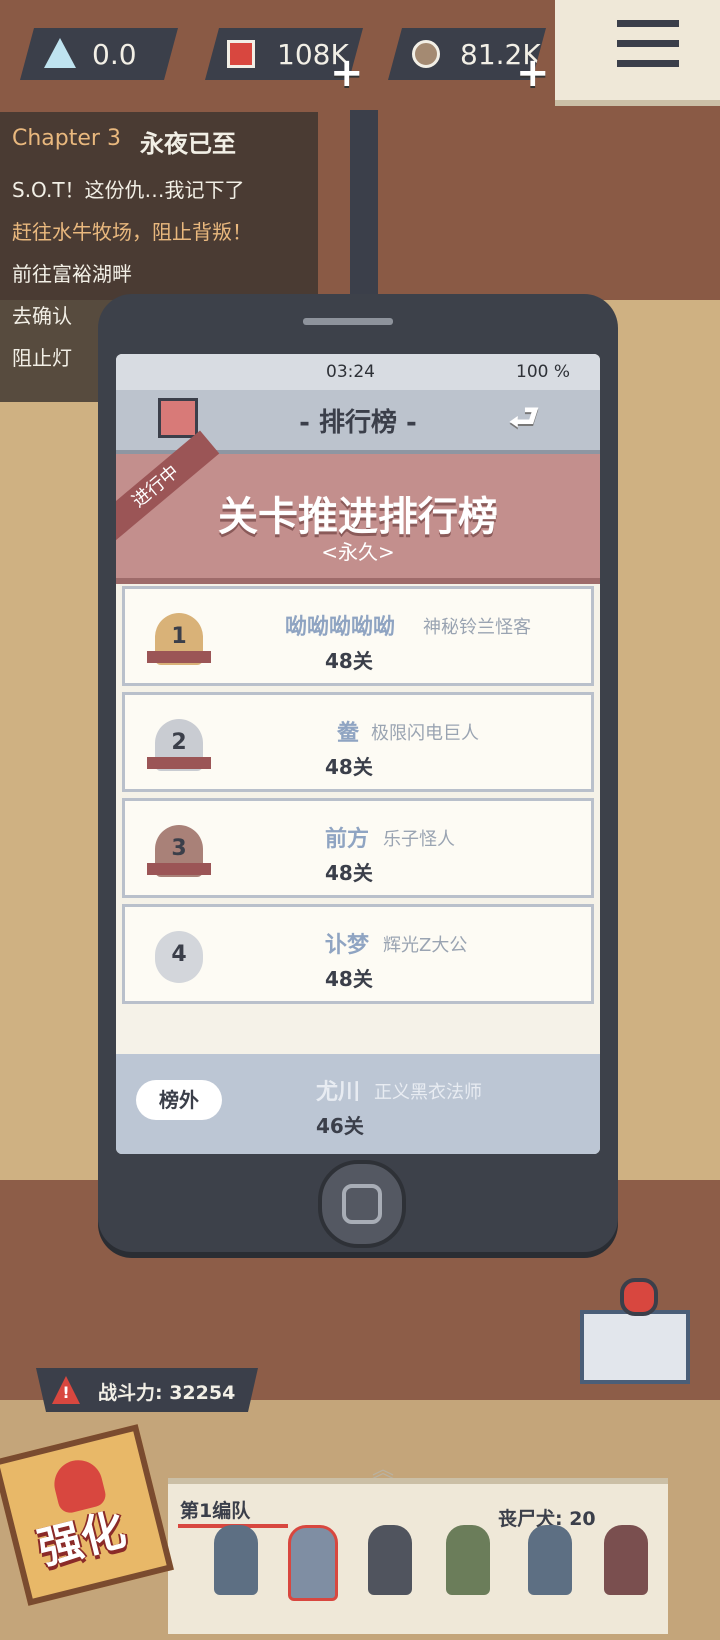 The width and height of the screenshot is (720, 1640). What do you see at coordinates (426, 54) in the screenshot?
I see `scrap-icon` at bounding box center [426, 54].